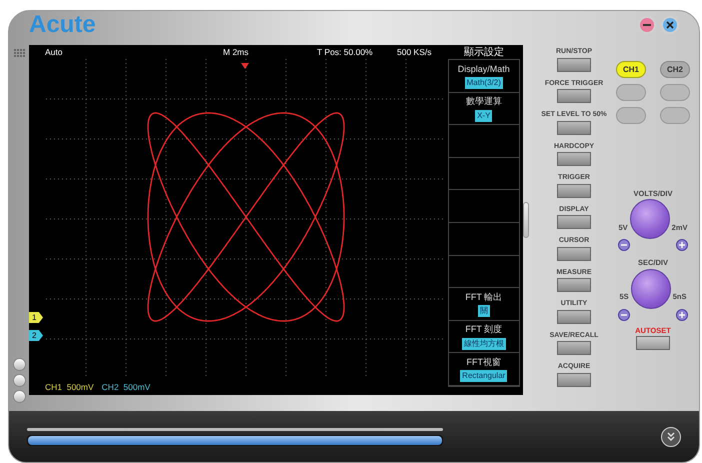 This screenshot has width=702, height=463. Describe the element at coordinates (345, 52) in the screenshot. I see `trigger-position: T Pos: 50.00%` at that location.